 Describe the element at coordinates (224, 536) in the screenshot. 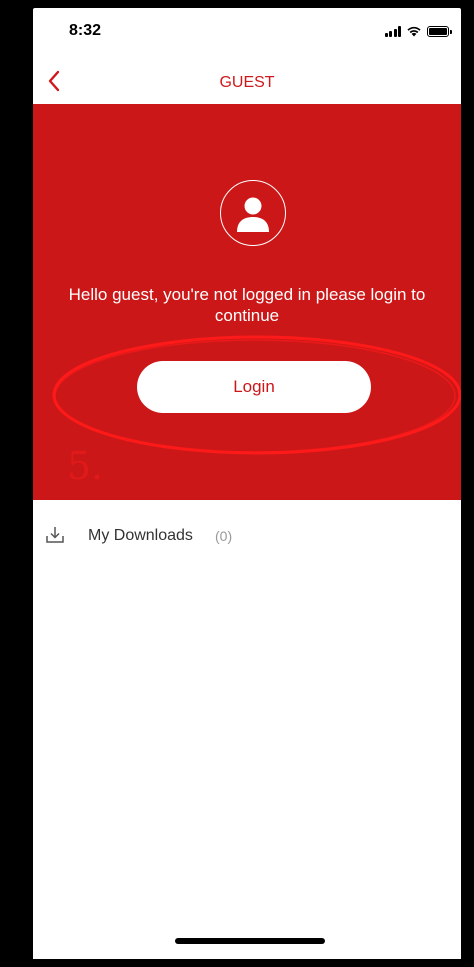

I see `downloads-count: (0)` at that location.